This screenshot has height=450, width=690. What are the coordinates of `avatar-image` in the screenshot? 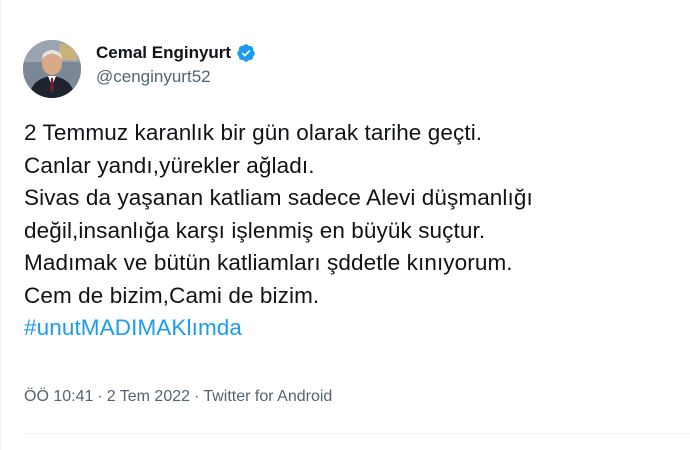 It's located at (52, 69).